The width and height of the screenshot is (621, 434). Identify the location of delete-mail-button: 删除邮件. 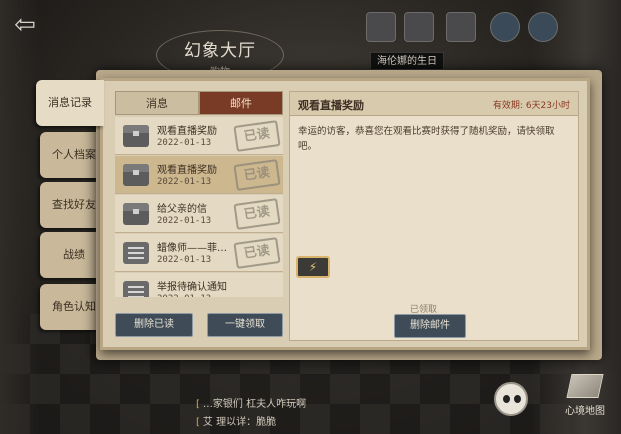
(430, 326).